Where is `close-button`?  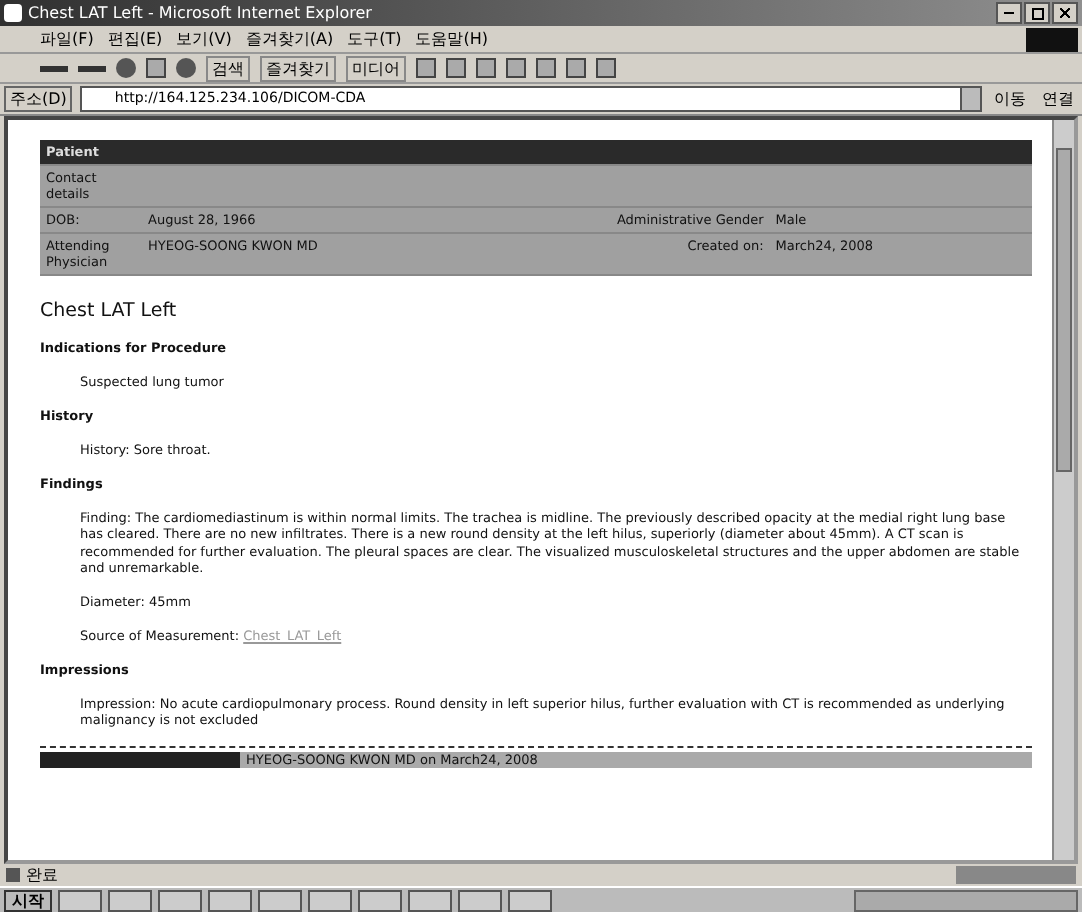
close-button is located at coordinates (1065, 13).